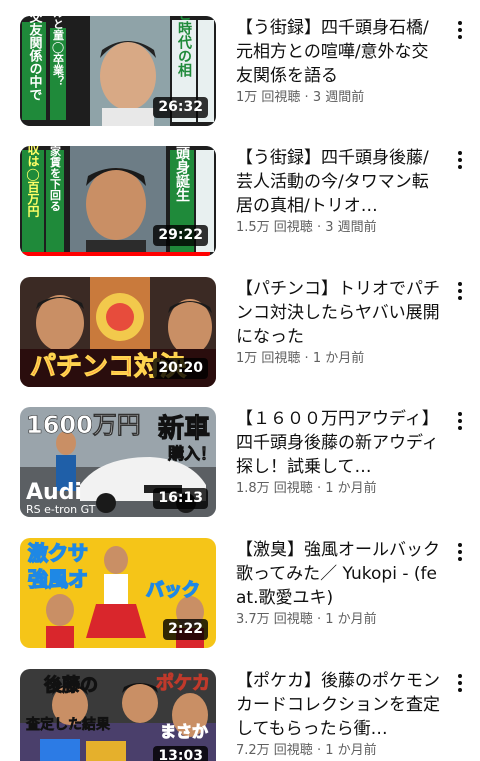  What do you see at coordinates (182, 174) in the screenshot?
I see `thumbnail-text: 四千頭身誕生` at bounding box center [182, 174].